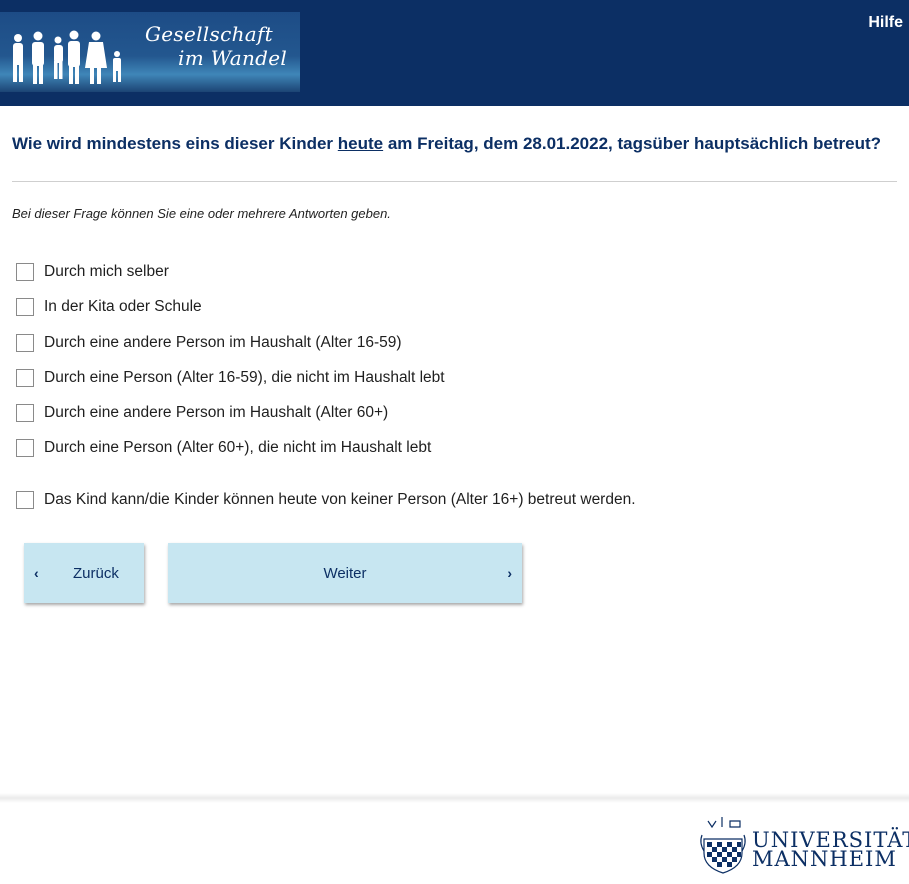 The height and width of the screenshot is (884, 909). I want to click on option-label: Durch mich selber, so click(106, 271).